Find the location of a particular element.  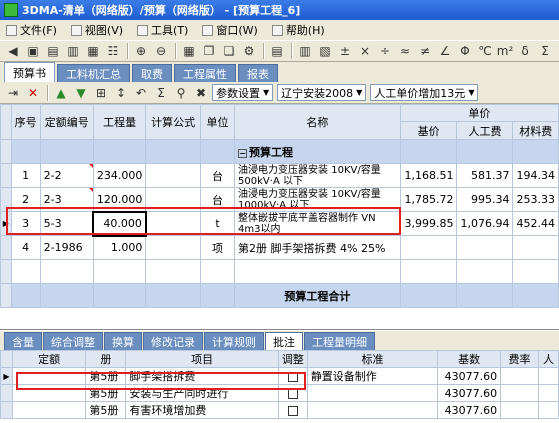

symbol-sigma: Σ is located at coordinates (545, 51).